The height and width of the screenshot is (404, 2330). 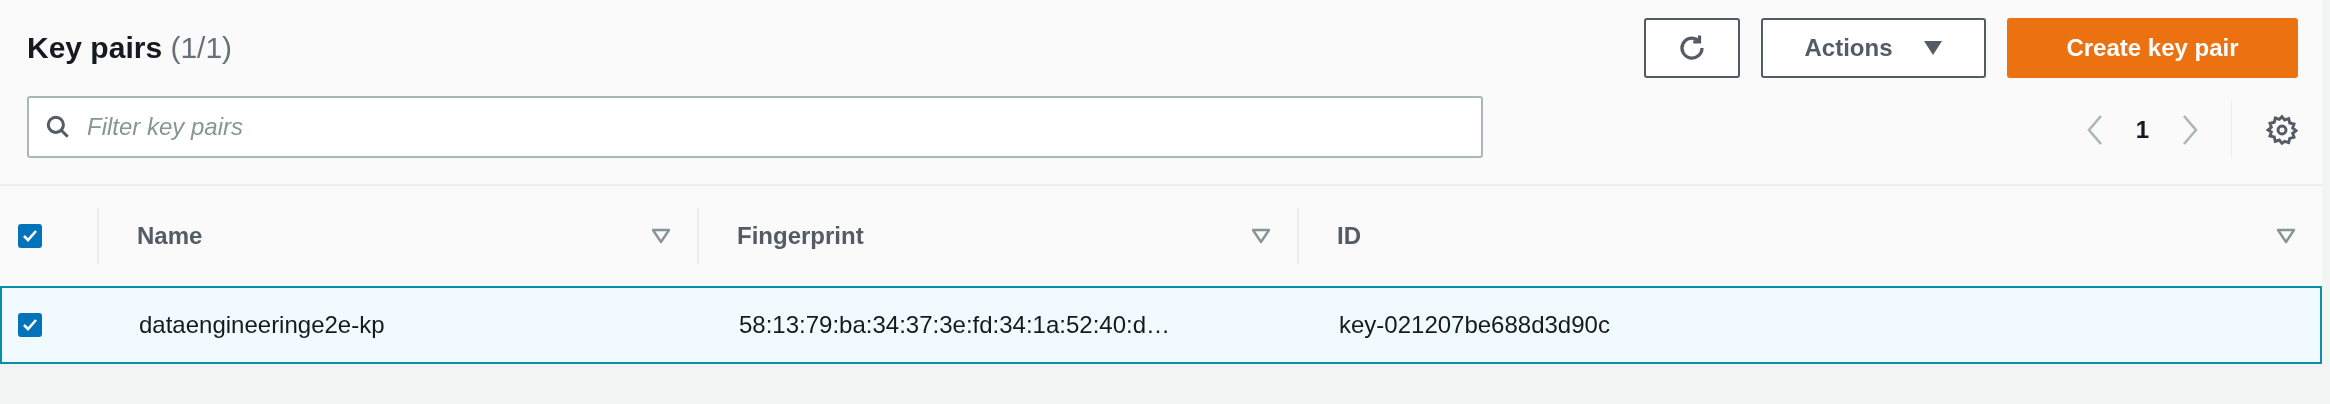 What do you see at coordinates (1873, 48) in the screenshot?
I see `actions-dropdown: Actions` at bounding box center [1873, 48].